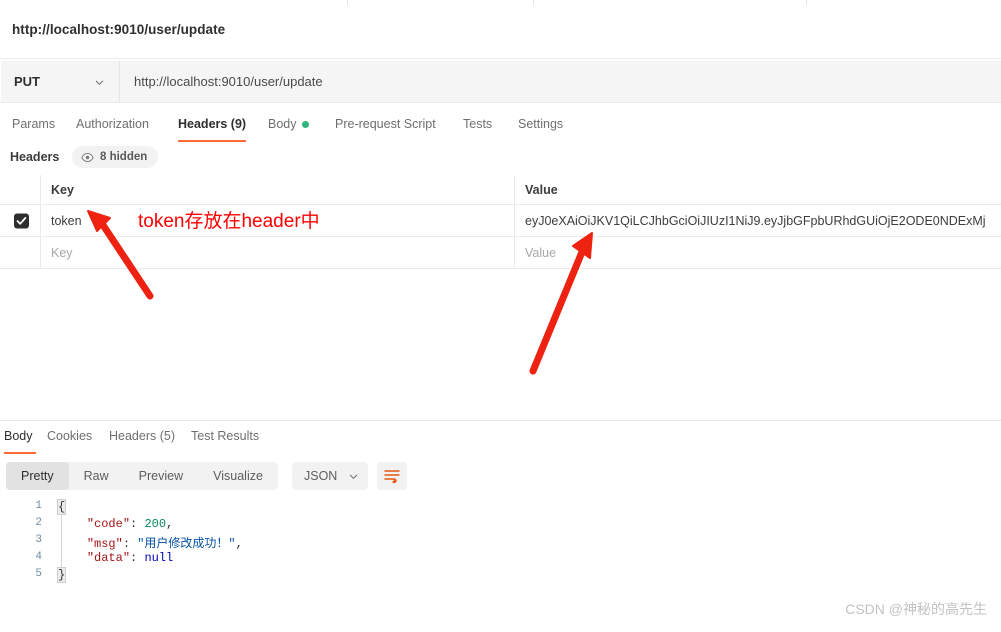  I want to click on response-tab-headers-label: Headers (5), so click(142, 436).